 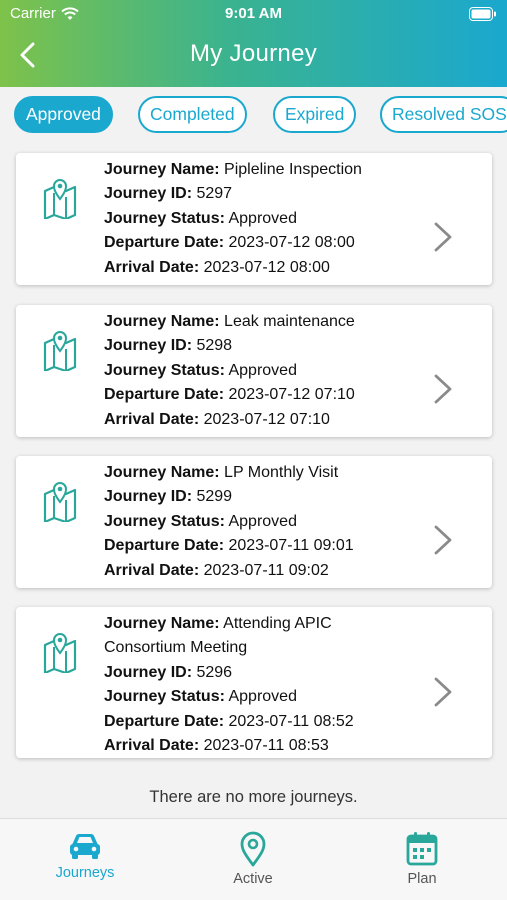 What do you see at coordinates (443, 114) in the screenshot?
I see `tab-resolved-sos: Resolved SOS` at bounding box center [443, 114].